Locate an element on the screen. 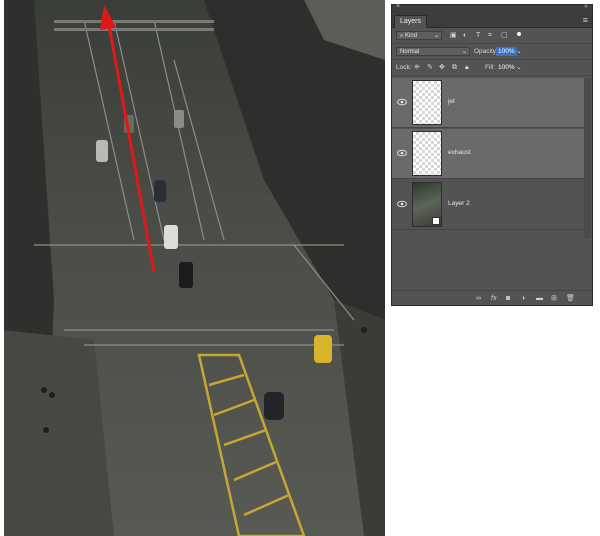  filter-toggle-icon is located at coordinates (519, 34).